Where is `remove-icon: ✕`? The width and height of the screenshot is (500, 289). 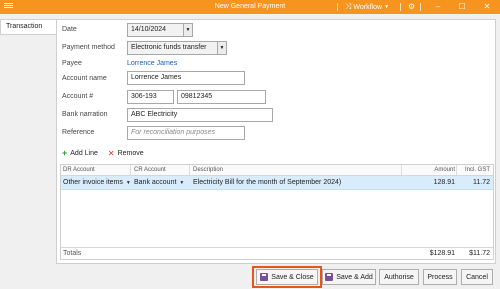
remove-icon: ✕ is located at coordinates (111, 153).